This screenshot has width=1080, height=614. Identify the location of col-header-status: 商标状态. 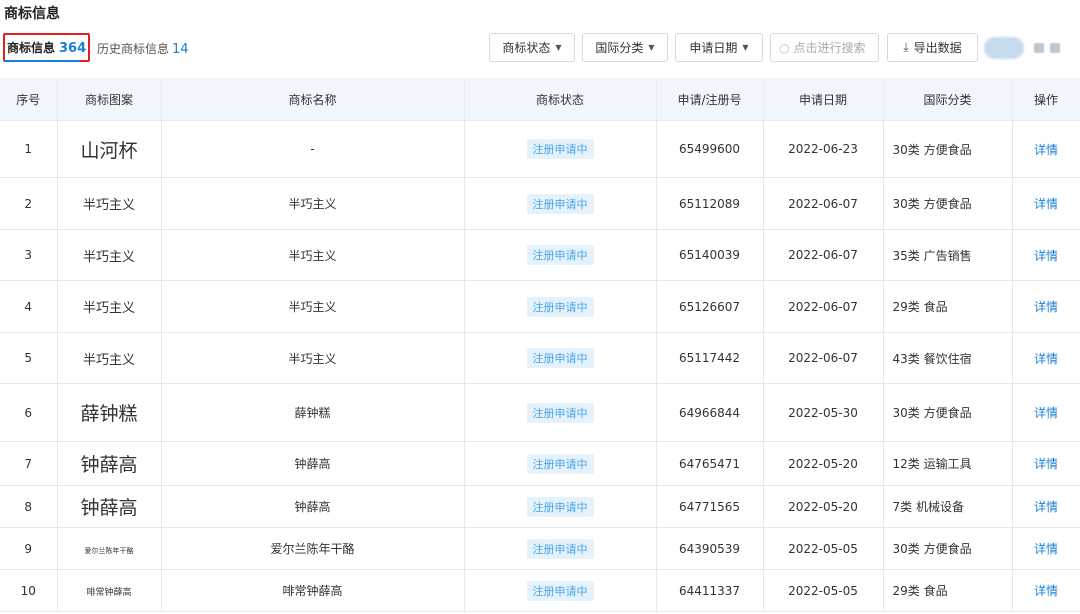
(560, 99).